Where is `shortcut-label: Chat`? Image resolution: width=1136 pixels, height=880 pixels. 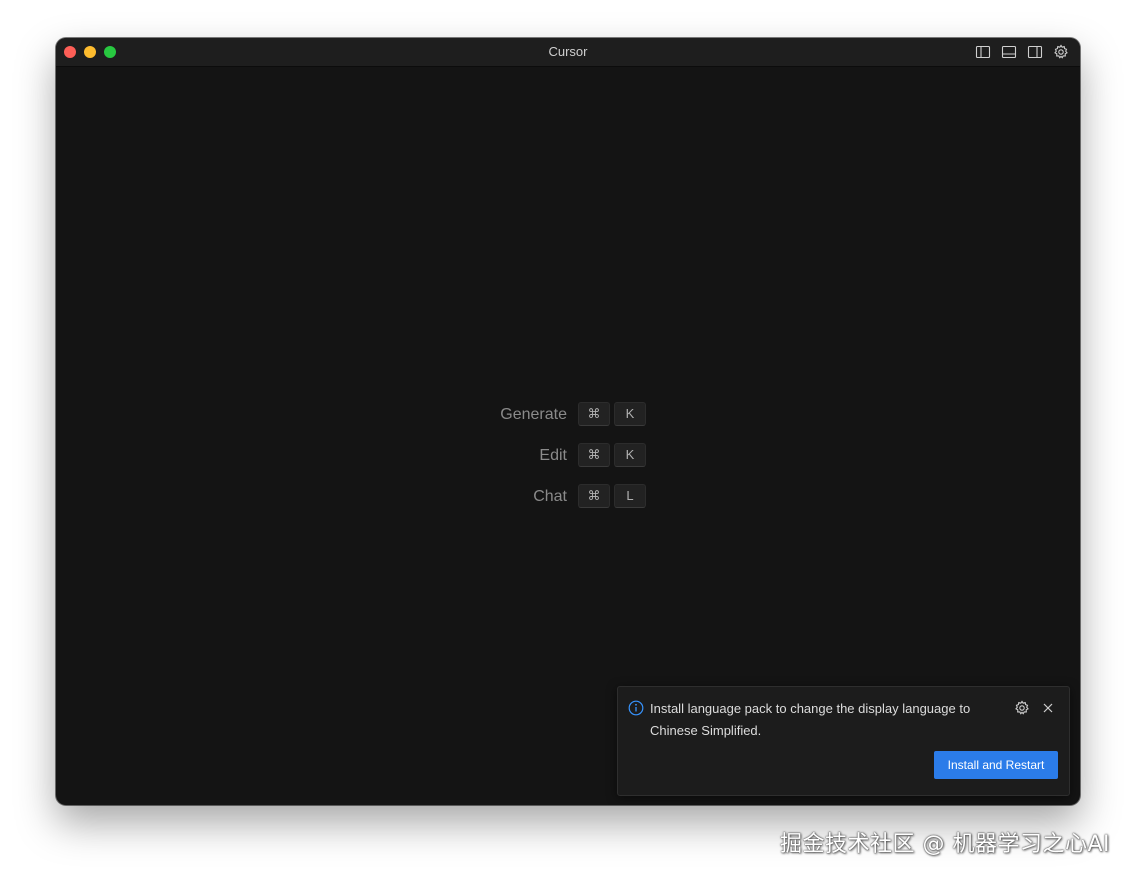
shortcut-label: Chat is located at coordinates (550, 496).